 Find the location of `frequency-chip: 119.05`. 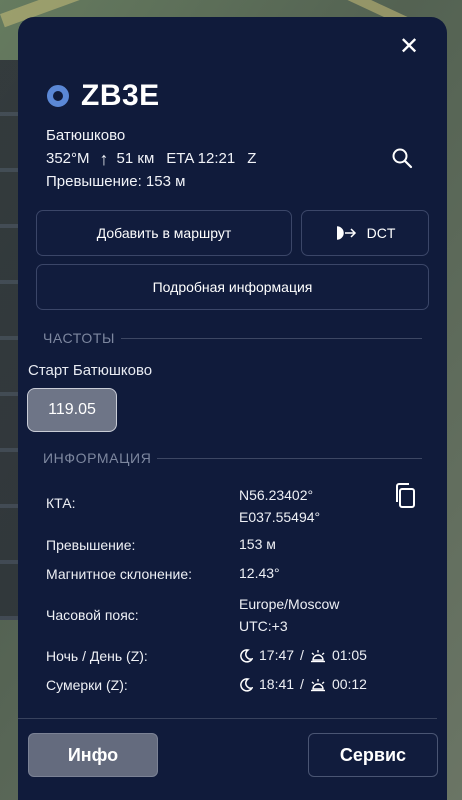

frequency-chip: 119.05 is located at coordinates (72, 410).